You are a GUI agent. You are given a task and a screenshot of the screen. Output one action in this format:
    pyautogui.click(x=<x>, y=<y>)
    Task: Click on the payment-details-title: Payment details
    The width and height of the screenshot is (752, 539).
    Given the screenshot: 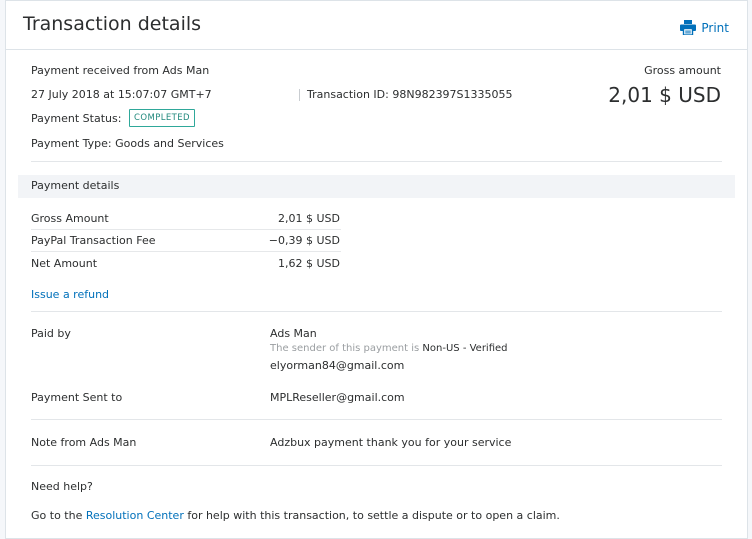 What is the action you would take?
    pyautogui.click(x=75, y=185)
    